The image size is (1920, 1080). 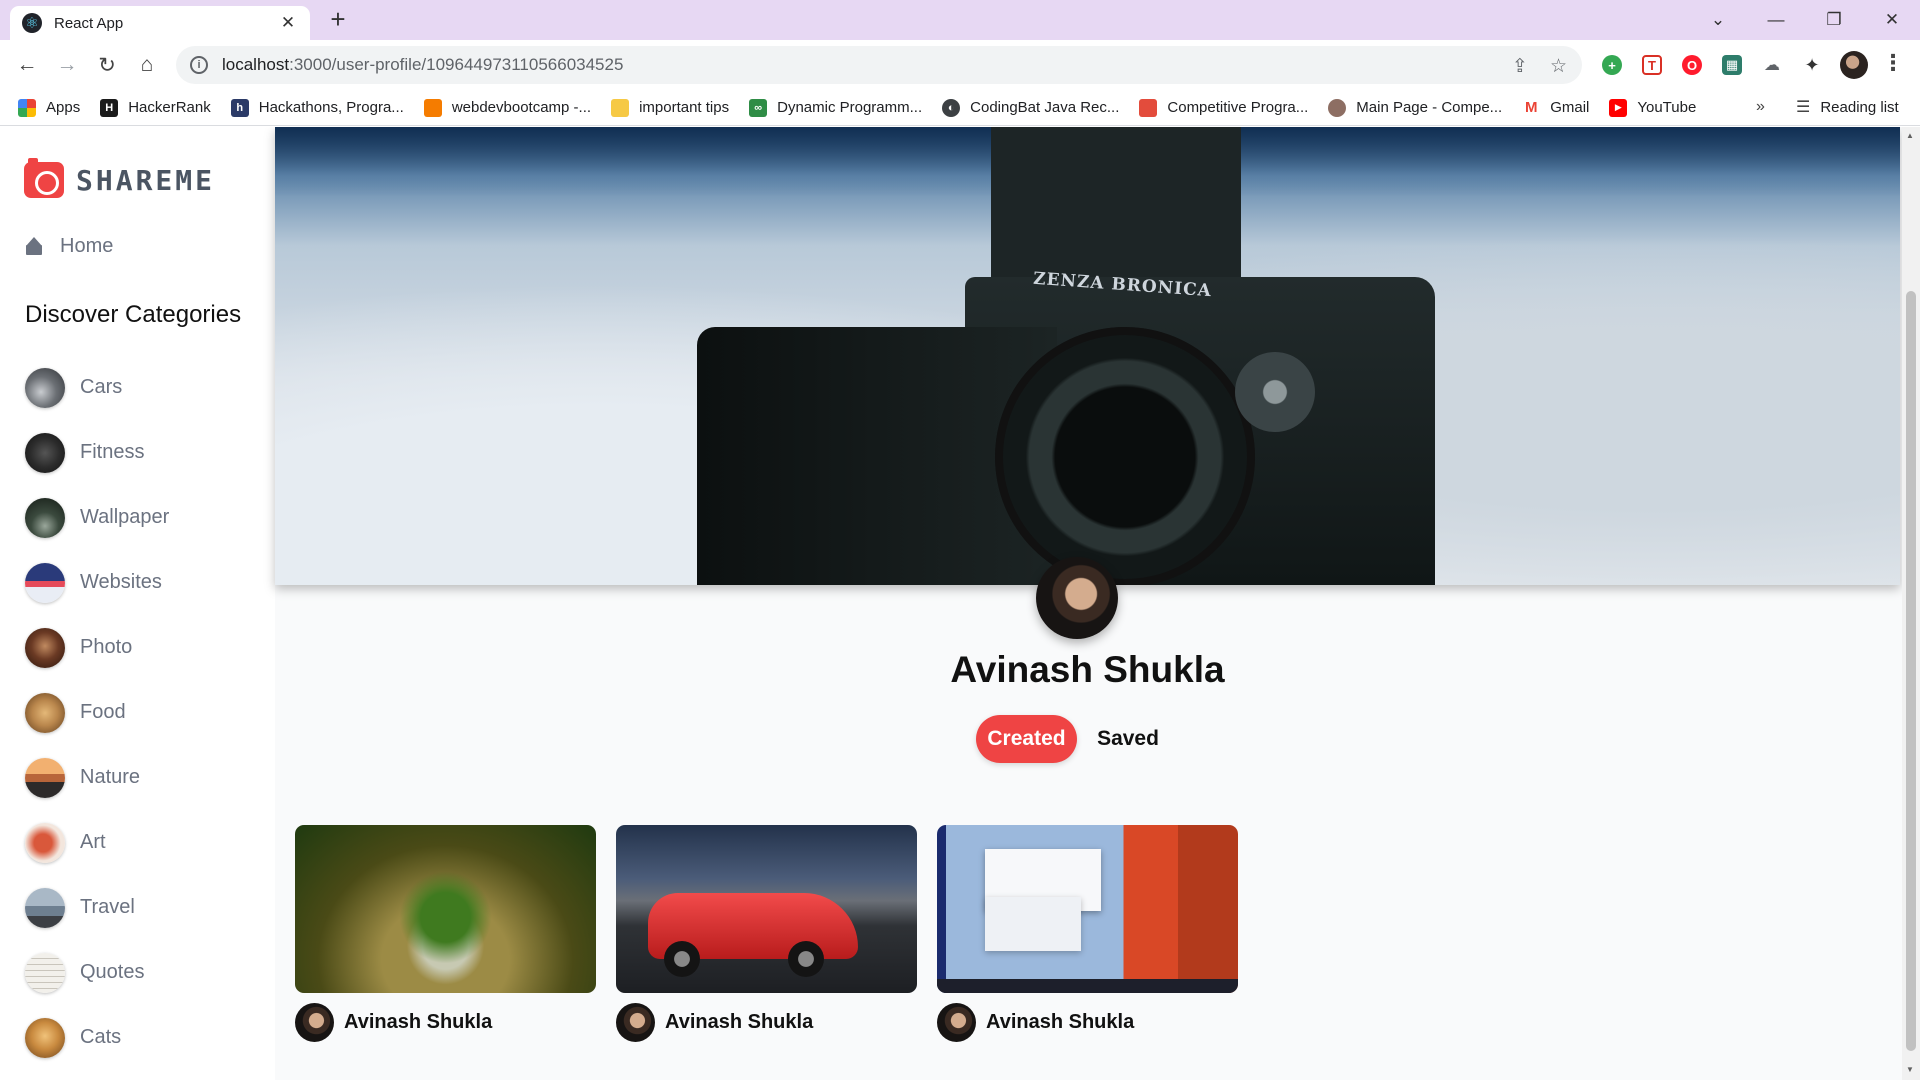 I want to click on forward-arrow-icon: →, so click(x=67, y=65).